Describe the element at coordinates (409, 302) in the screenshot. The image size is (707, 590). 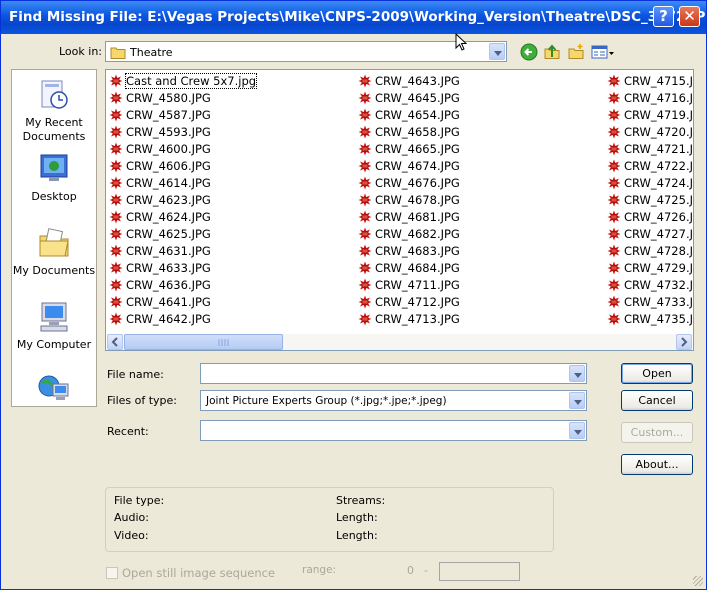
I see `file-item: CRW_4712.JPG` at that location.